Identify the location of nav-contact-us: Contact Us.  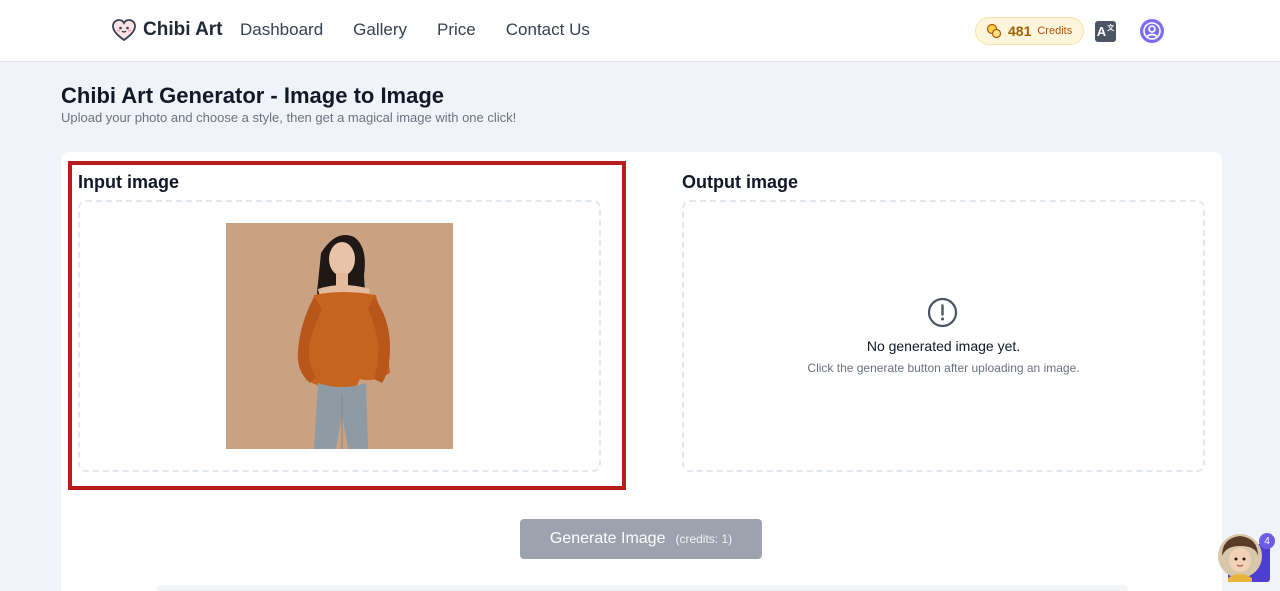
(548, 30).